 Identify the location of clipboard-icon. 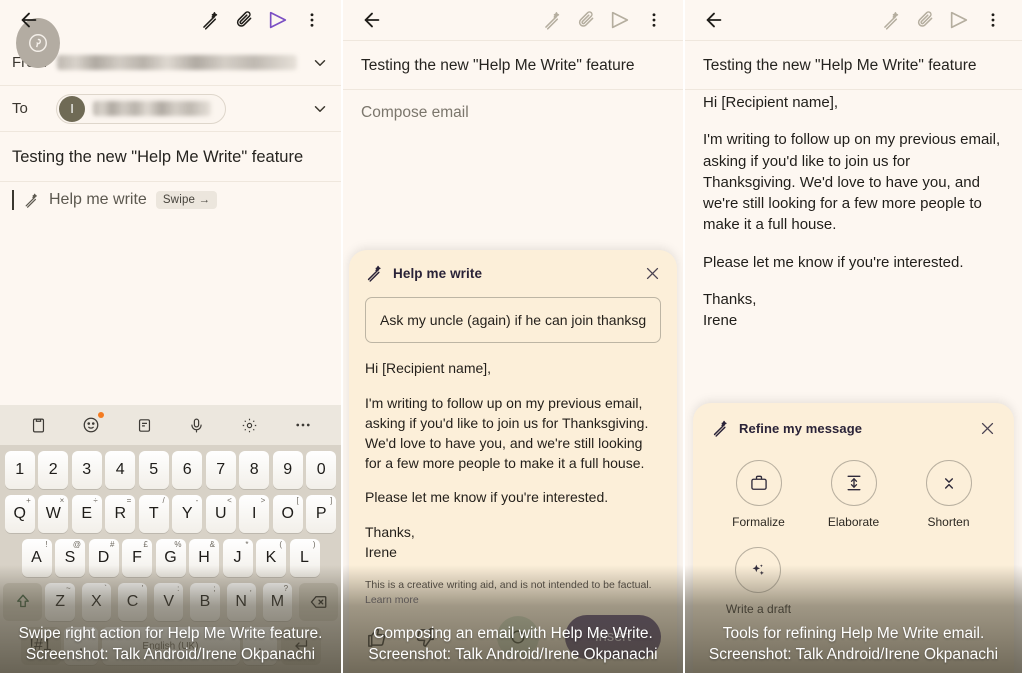
(38, 425).